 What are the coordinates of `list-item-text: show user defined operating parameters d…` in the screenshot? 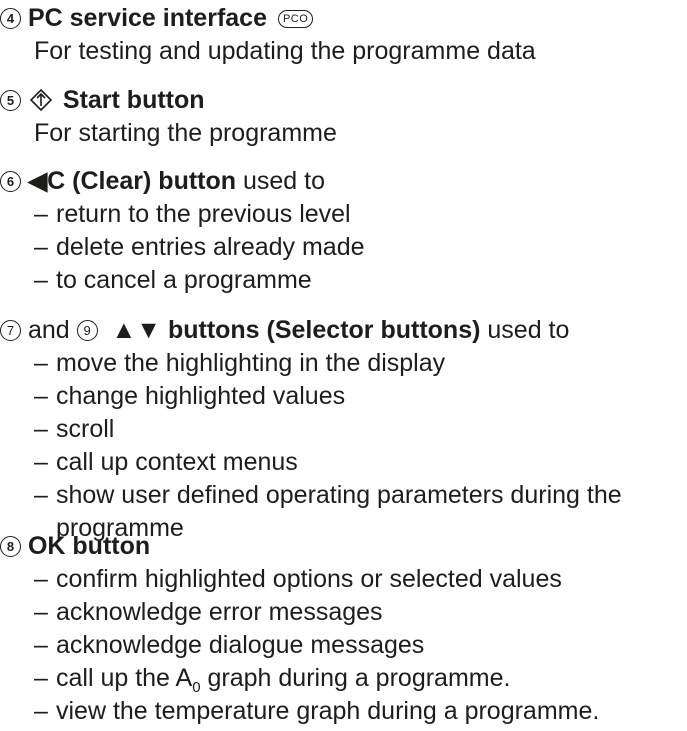 It's located at (339, 495).